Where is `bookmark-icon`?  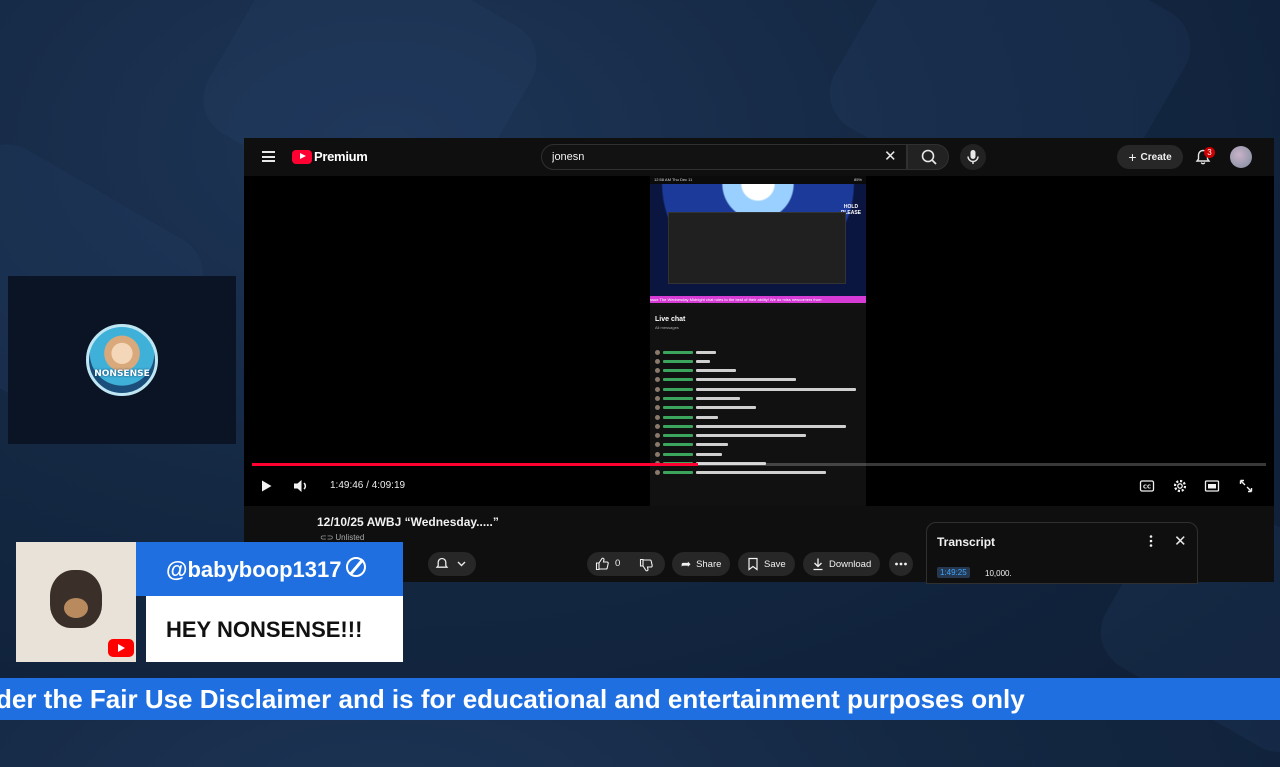
bookmark-icon is located at coordinates (753, 564).